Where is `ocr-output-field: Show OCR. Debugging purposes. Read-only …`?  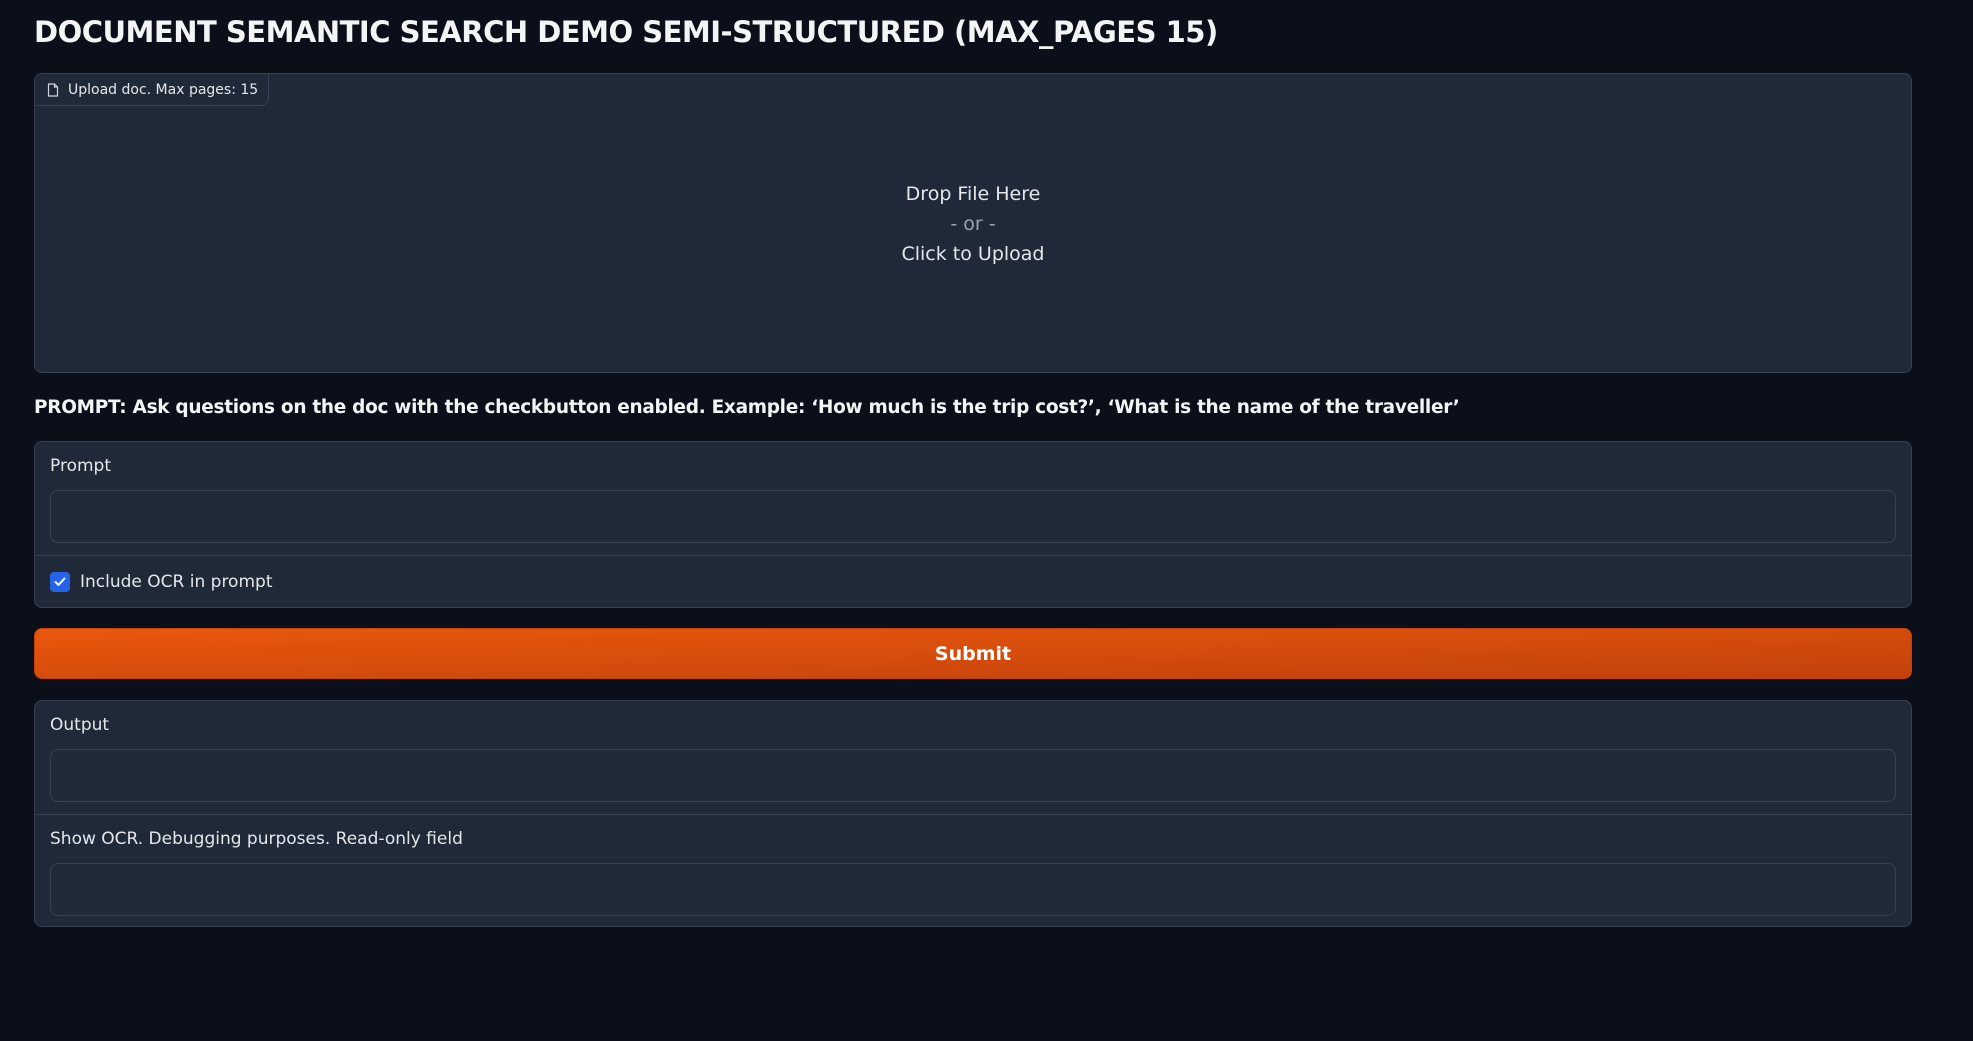 ocr-output-field: Show OCR. Debugging purposes. Read-only … is located at coordinates (973, 870).